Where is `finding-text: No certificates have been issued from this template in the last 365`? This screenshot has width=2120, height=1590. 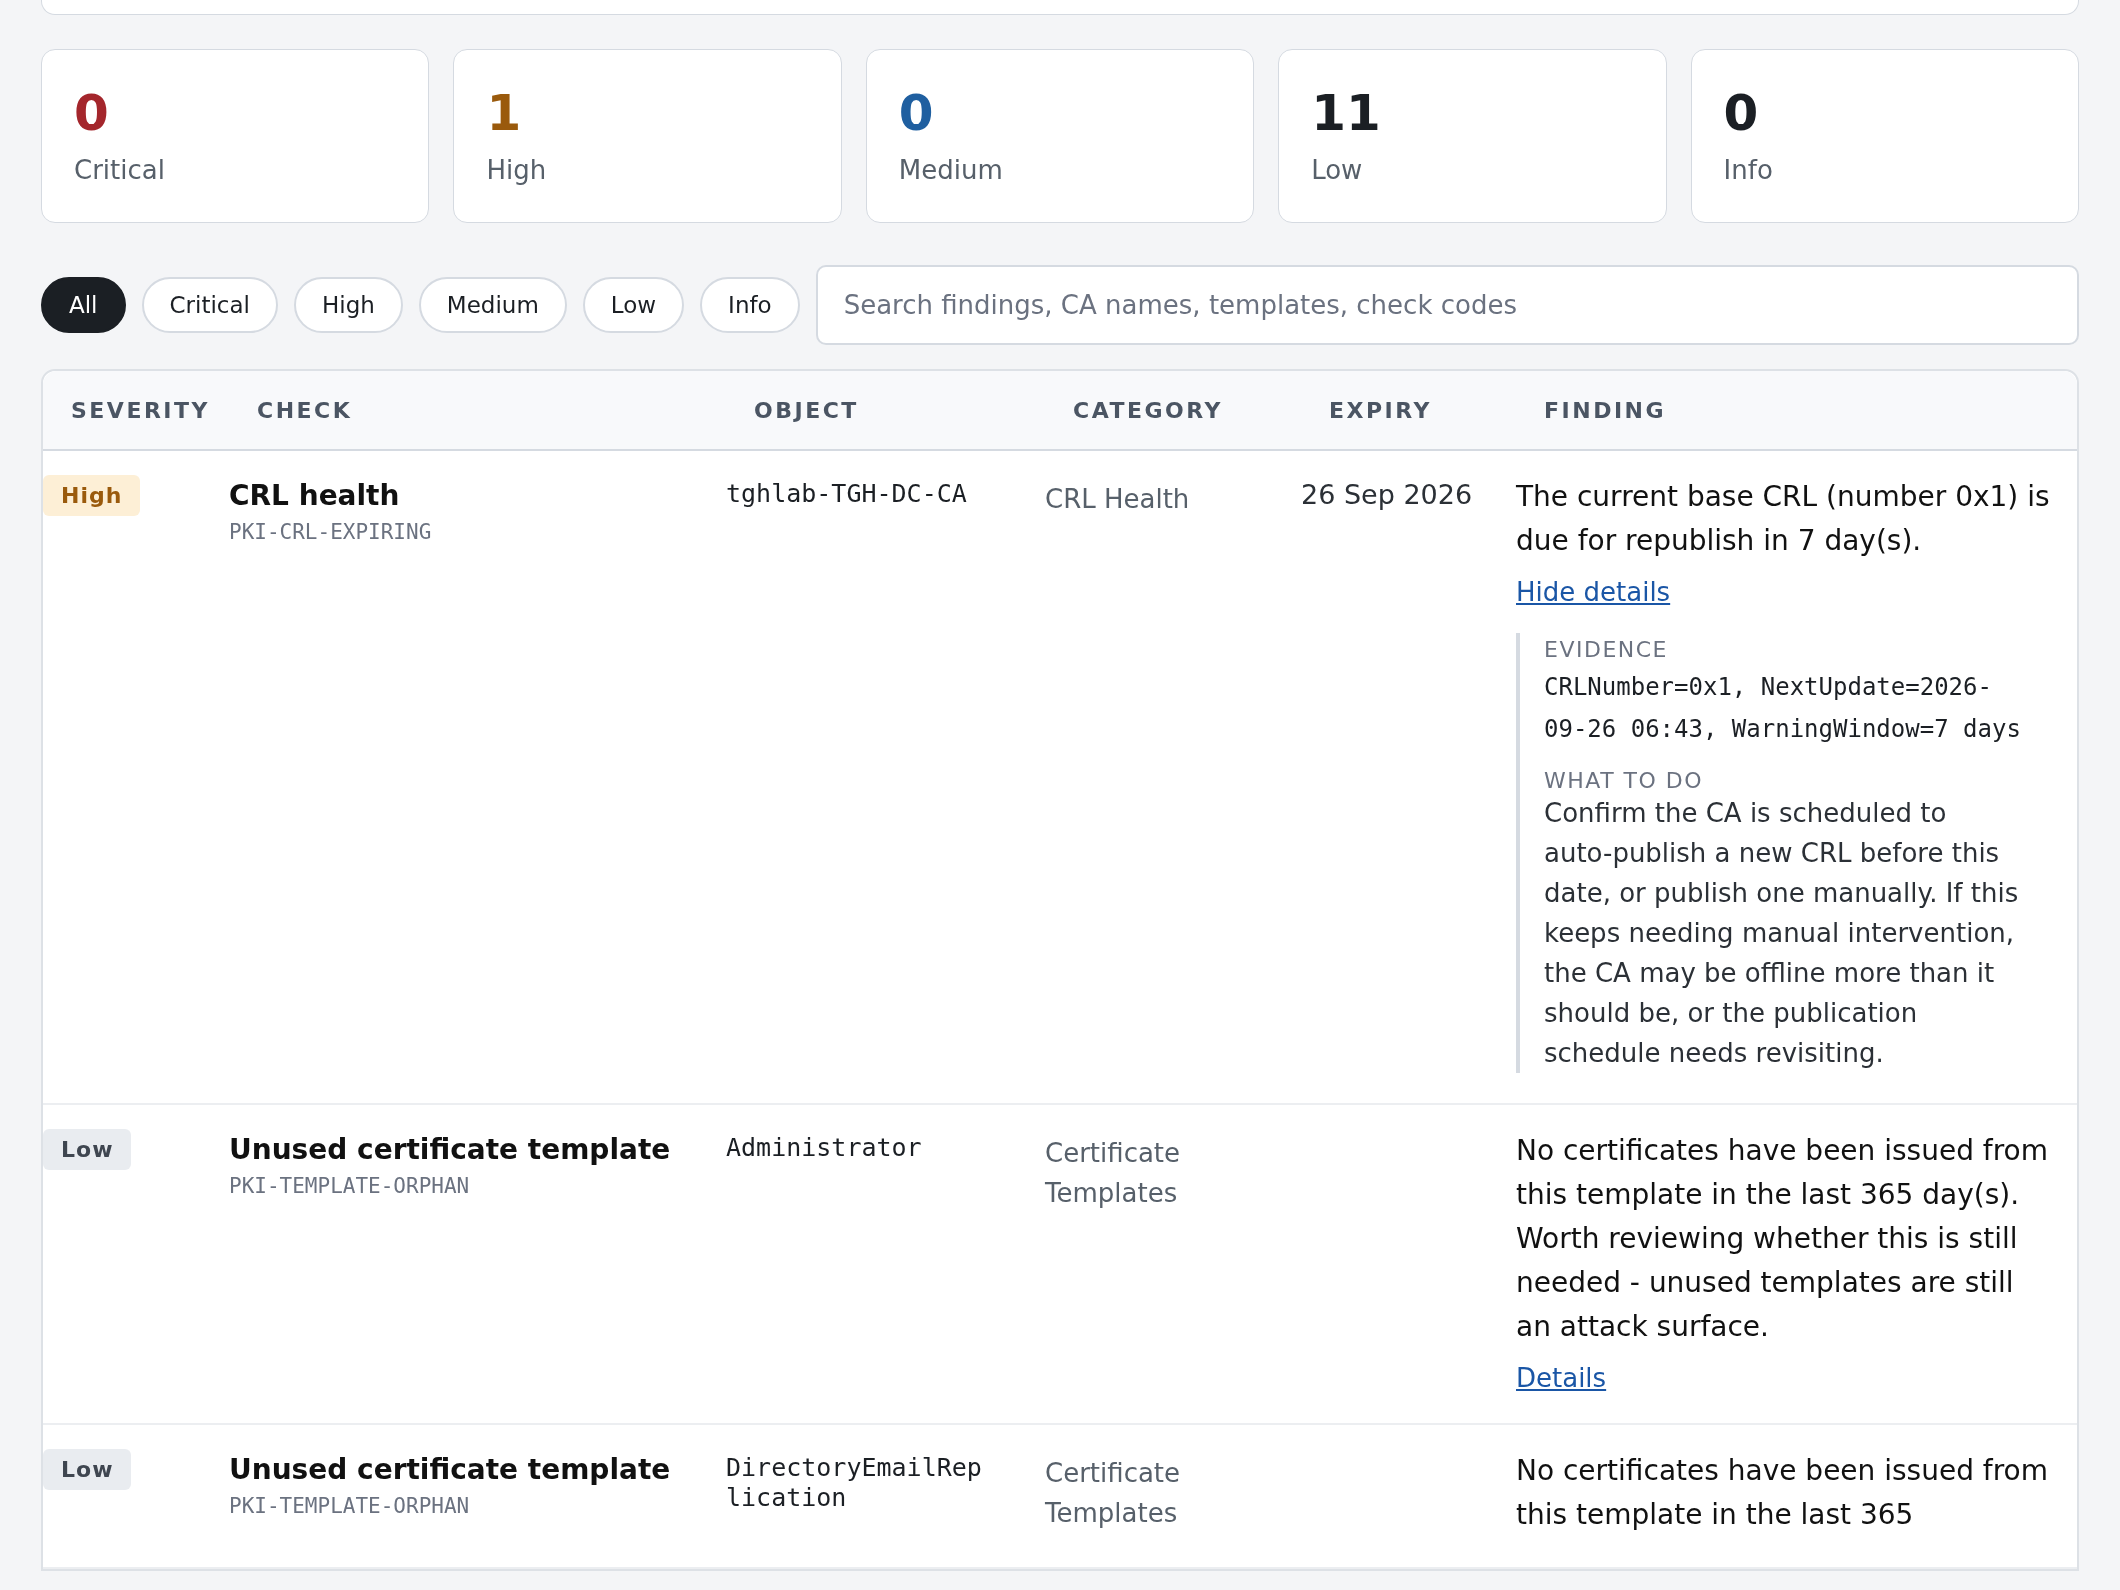 finding-text: No certificates have been issued from this template in the last 365 is located at coordinates (1782, 1493).